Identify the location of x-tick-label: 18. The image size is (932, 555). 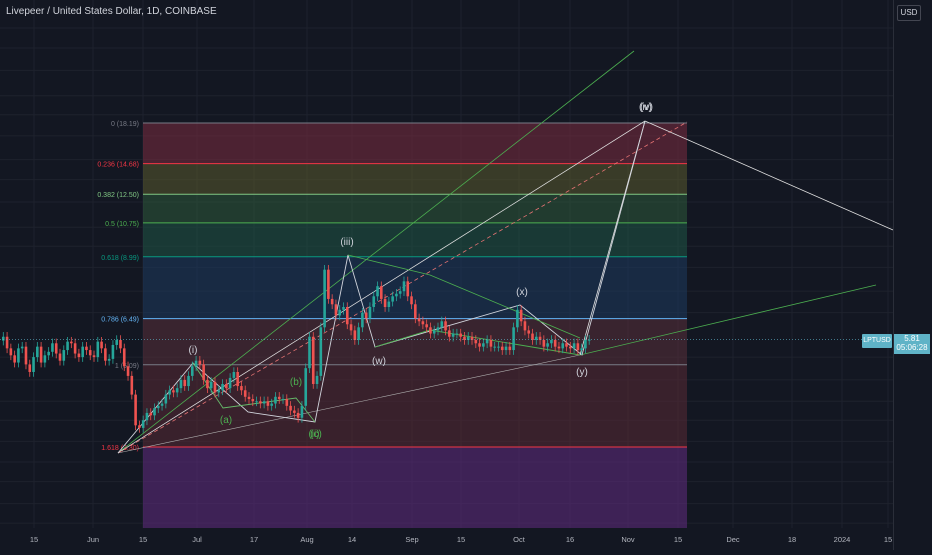
(792, 539).